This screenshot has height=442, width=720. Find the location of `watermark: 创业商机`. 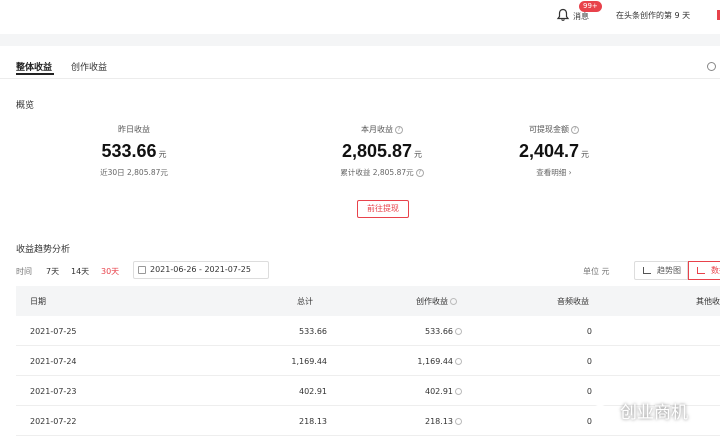

watermark: 创业商机 is located at coordinates (640, 411).